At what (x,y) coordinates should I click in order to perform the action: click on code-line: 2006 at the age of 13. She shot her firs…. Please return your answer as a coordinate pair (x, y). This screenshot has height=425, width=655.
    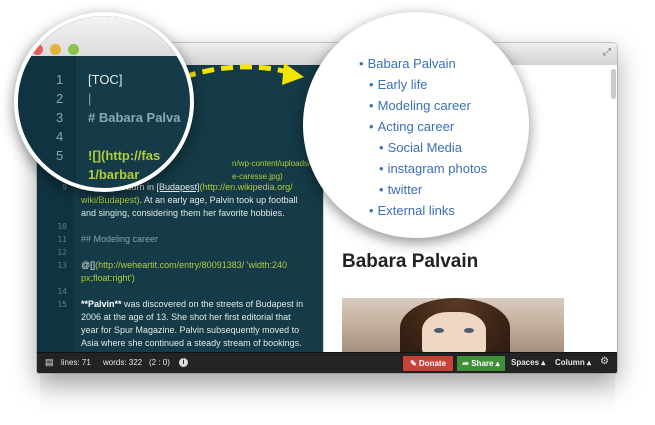
    Looking at the image, I should click on (200, 317).